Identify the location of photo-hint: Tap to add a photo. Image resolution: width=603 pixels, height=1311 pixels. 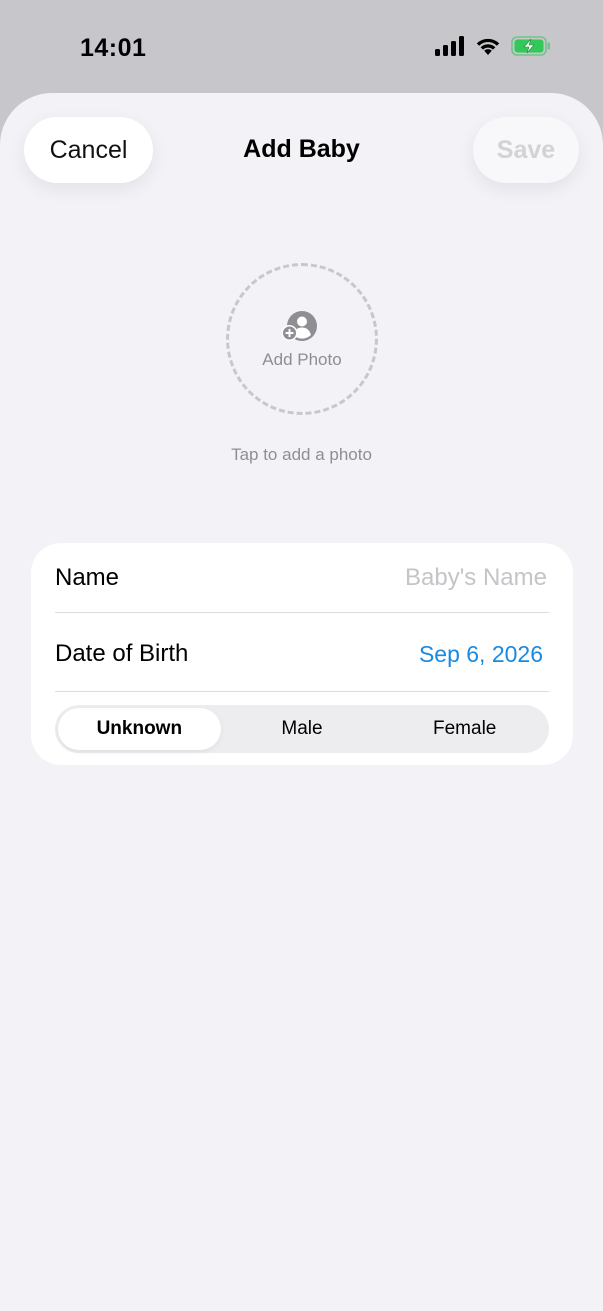
(301, 454).